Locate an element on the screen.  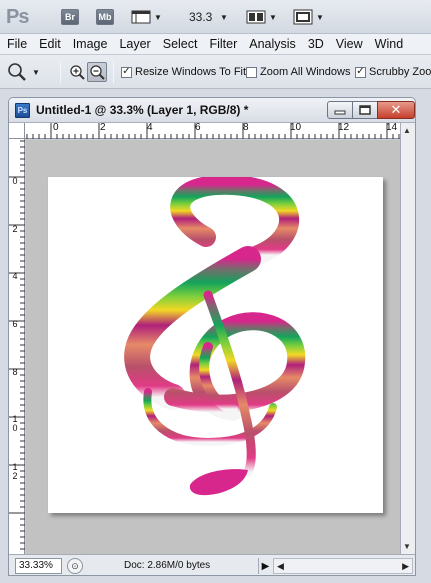
photoshop-logo: Ps is located at coordinates (17, 17).